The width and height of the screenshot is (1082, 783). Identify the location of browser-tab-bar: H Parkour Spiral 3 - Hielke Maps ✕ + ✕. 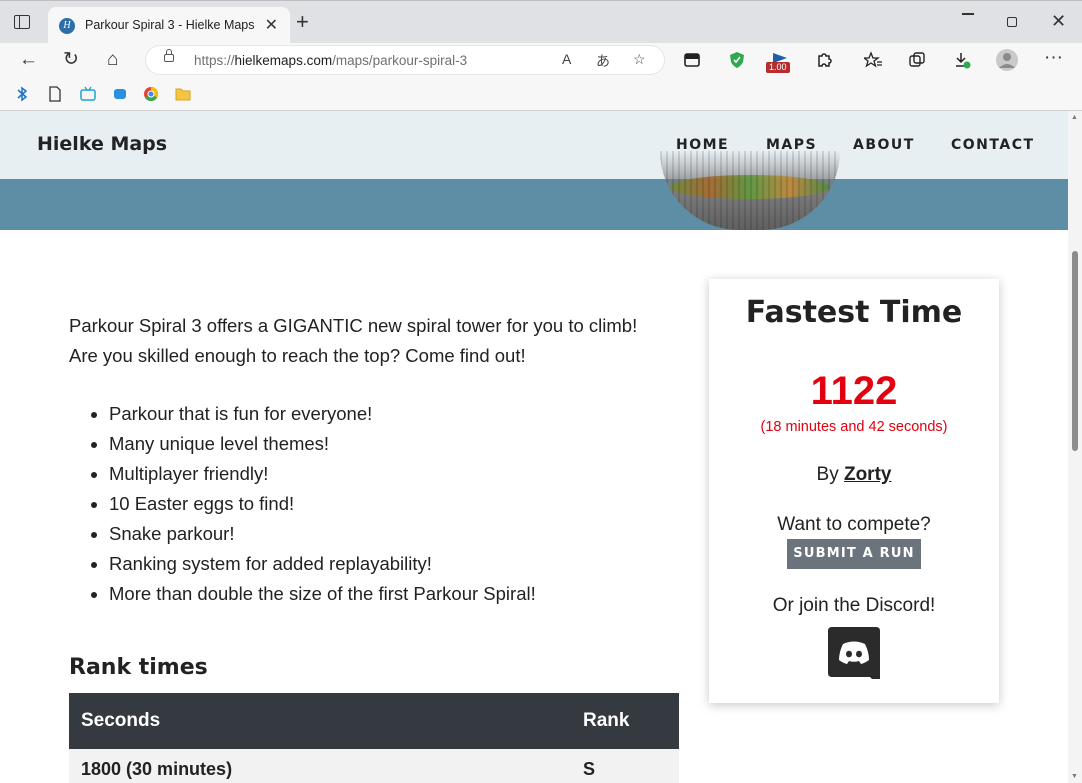
(541, 22).